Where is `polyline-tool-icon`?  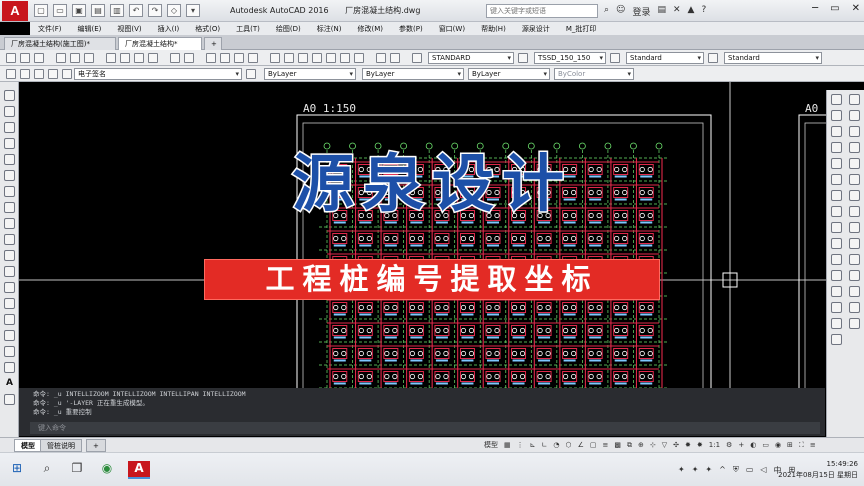 polyline-tool-icon is located at coordinates (9, 127).